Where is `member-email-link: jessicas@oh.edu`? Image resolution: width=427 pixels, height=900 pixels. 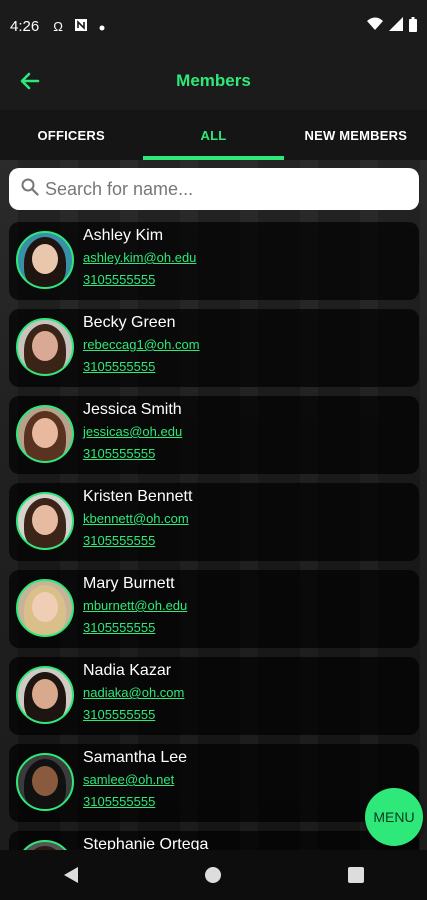
member-email-link: jessicas@oh.edu is located at coordinates (132, 431).